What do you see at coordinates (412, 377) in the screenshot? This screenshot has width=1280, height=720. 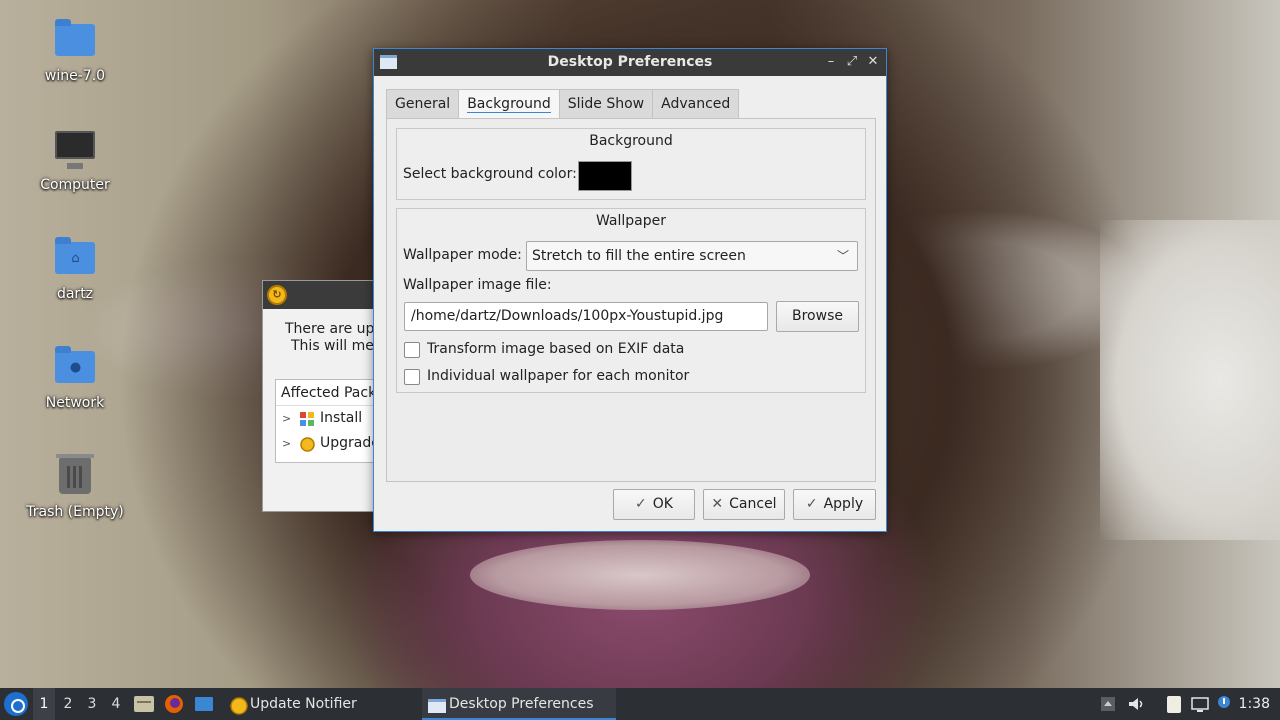 I see `per-monitor-checkbox` at bounding box center [412, 377].